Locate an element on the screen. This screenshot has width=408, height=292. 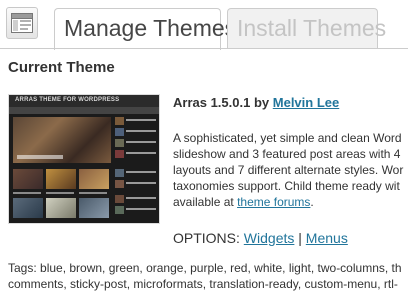
tab-install-themes: Install Themes is located at coordinates (306, 28).